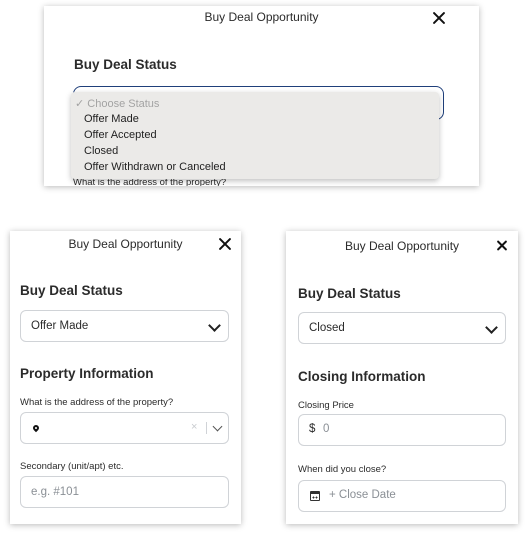 This screenshot has height=536, width=527. I want to click on dropdown-option-withdrawn: Offer Withdrawn or Canceled, so click(155, 167).